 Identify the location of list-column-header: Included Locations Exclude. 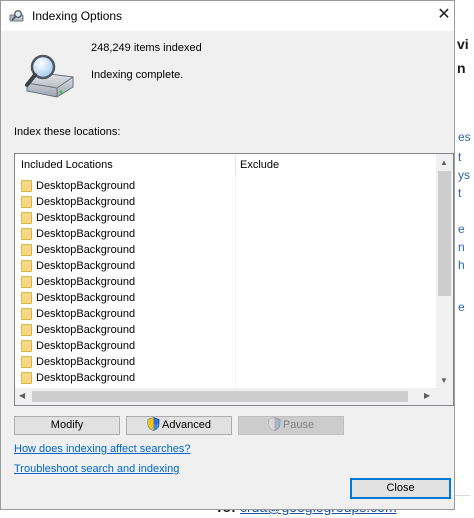
(225, 164).